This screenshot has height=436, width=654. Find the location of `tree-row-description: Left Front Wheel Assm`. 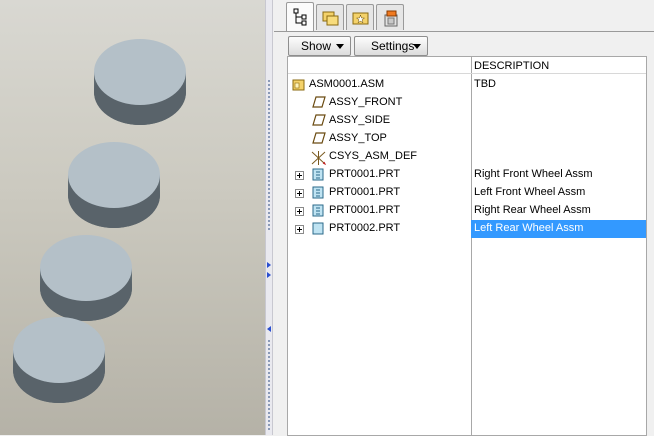

tree-row-description: Left Front Wheel Assm is located at coordinates (530, 192).